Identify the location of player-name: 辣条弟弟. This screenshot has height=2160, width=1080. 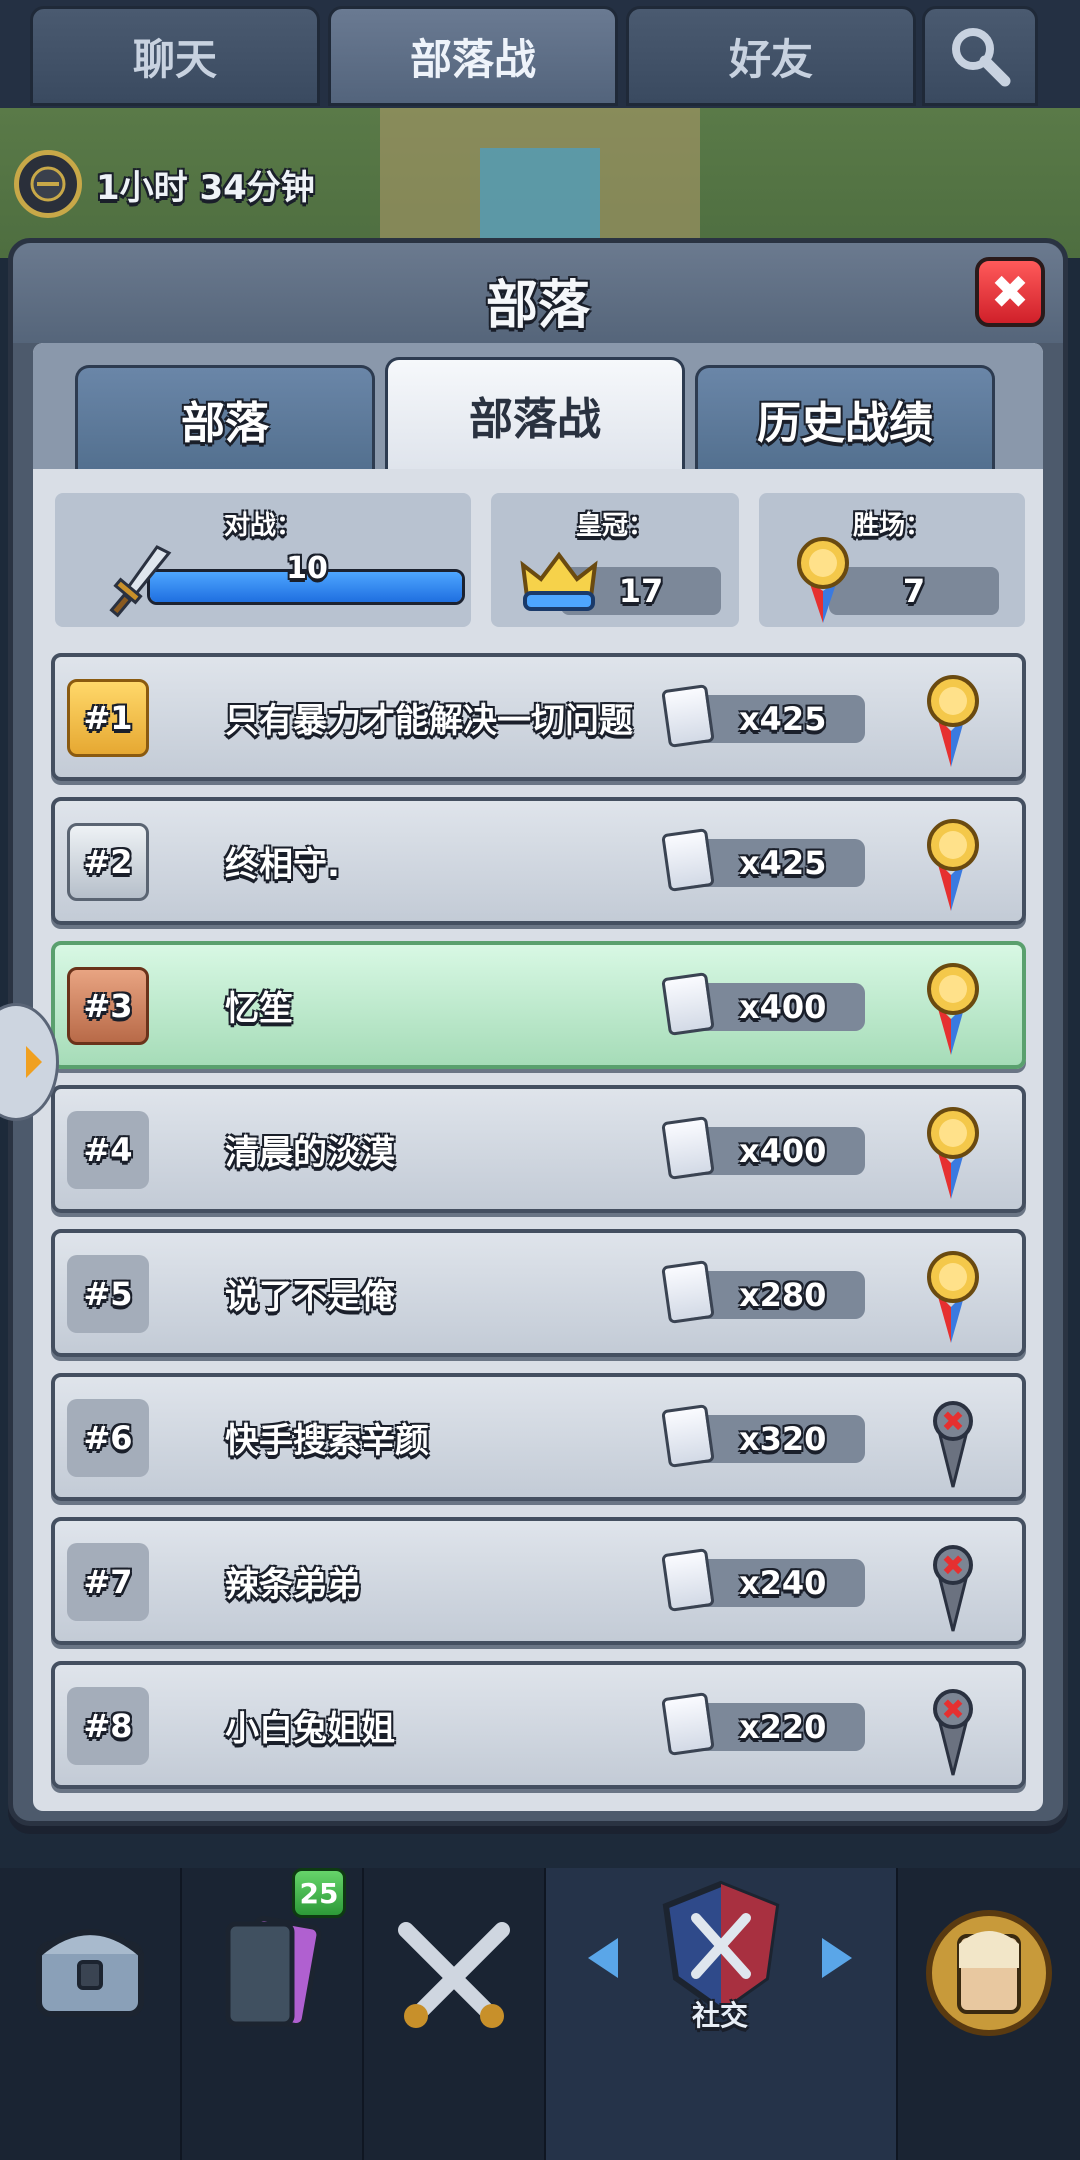
(293, 1585).